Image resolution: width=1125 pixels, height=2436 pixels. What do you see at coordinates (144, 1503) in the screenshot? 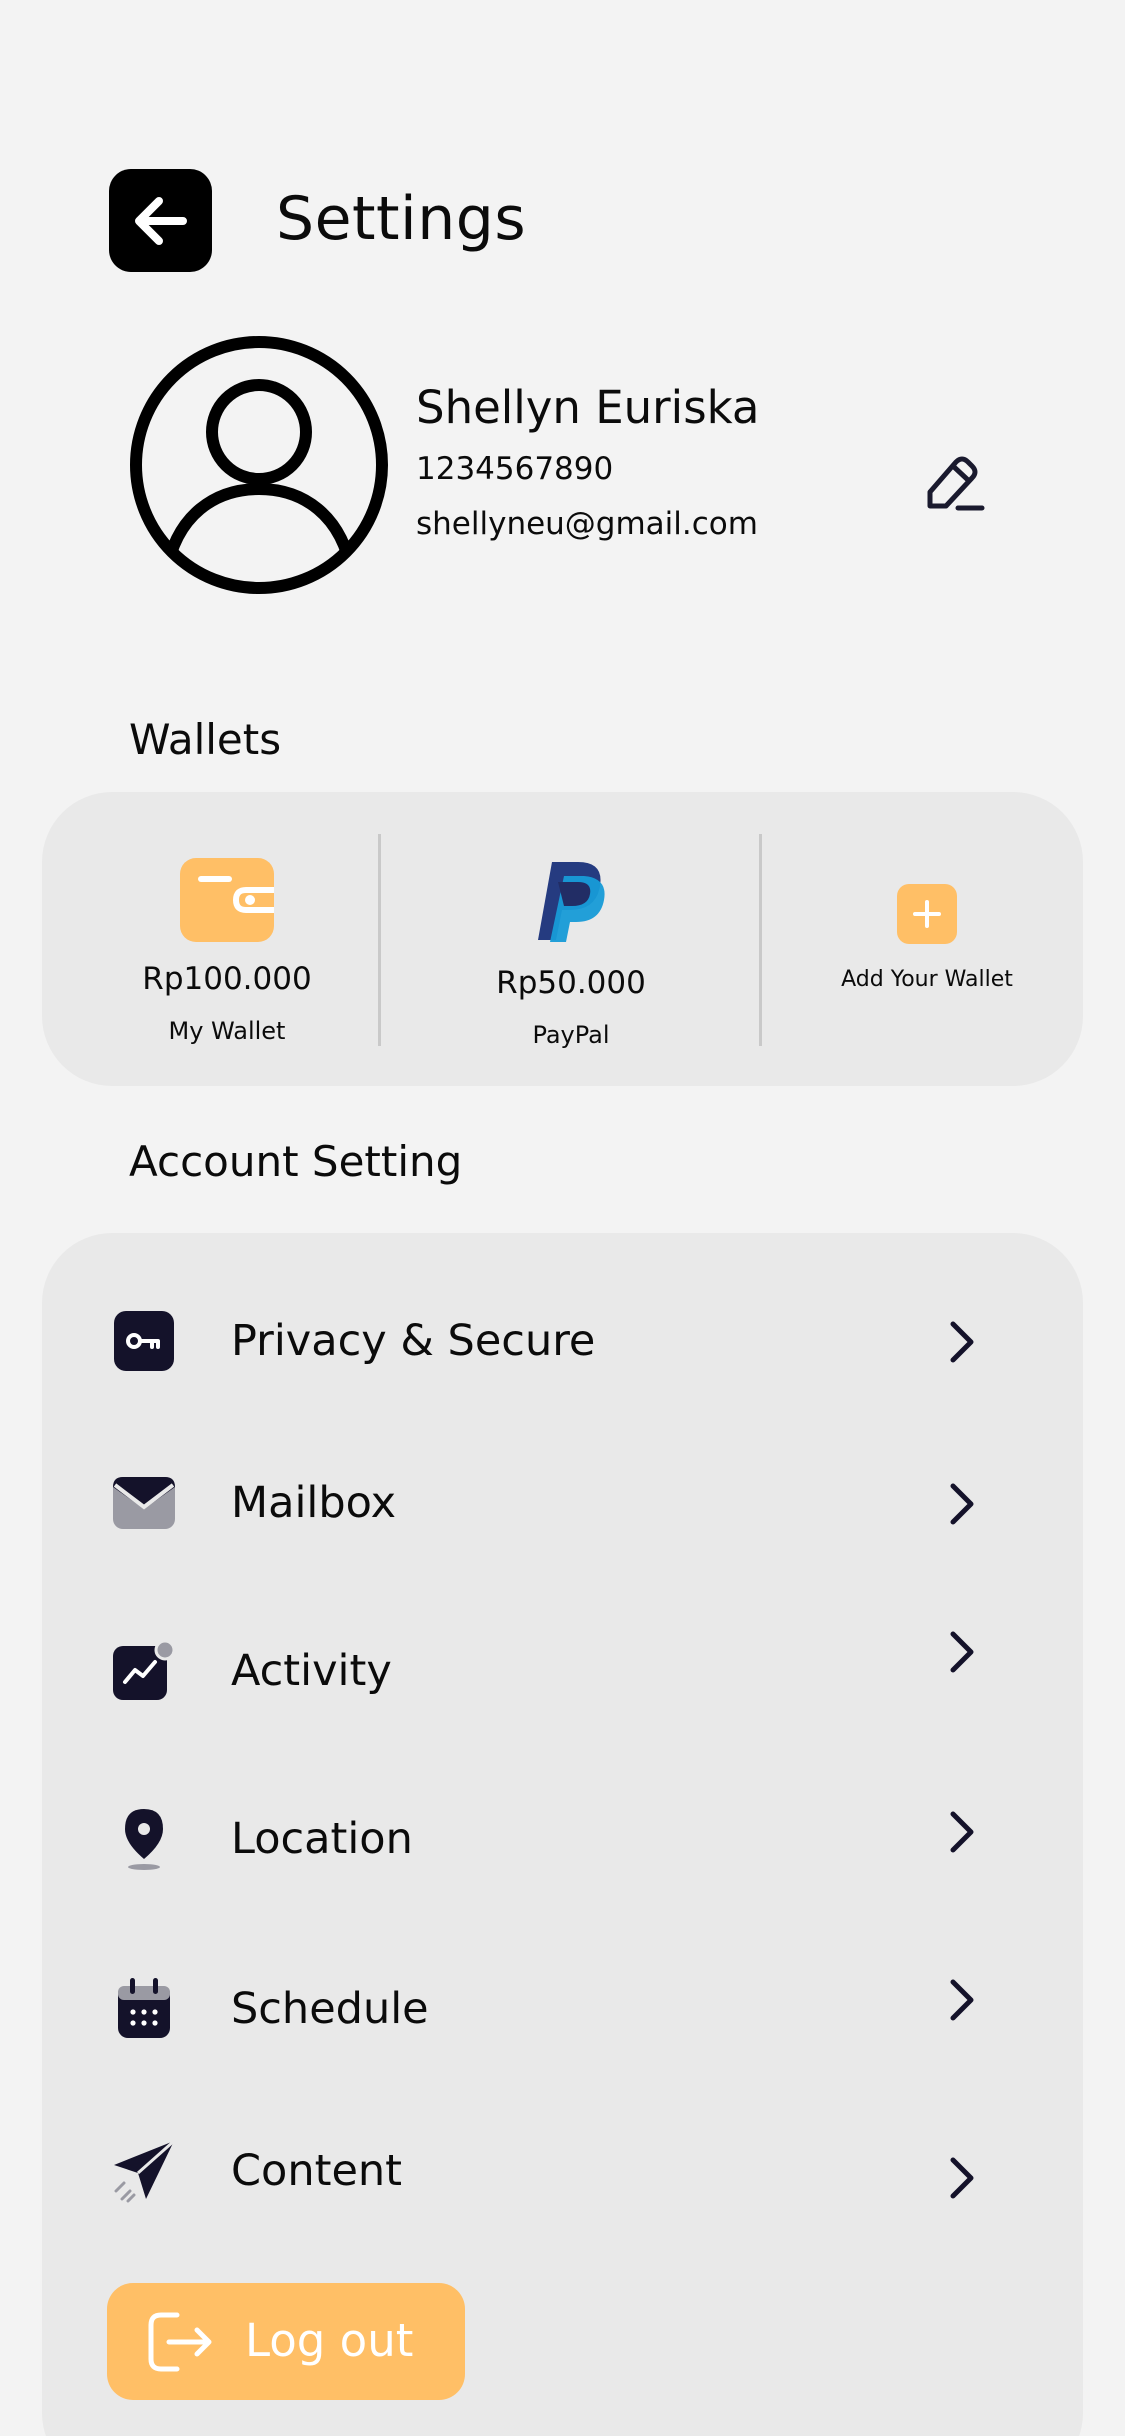
I see `mail-icon` at bounding box center [144, 1503].